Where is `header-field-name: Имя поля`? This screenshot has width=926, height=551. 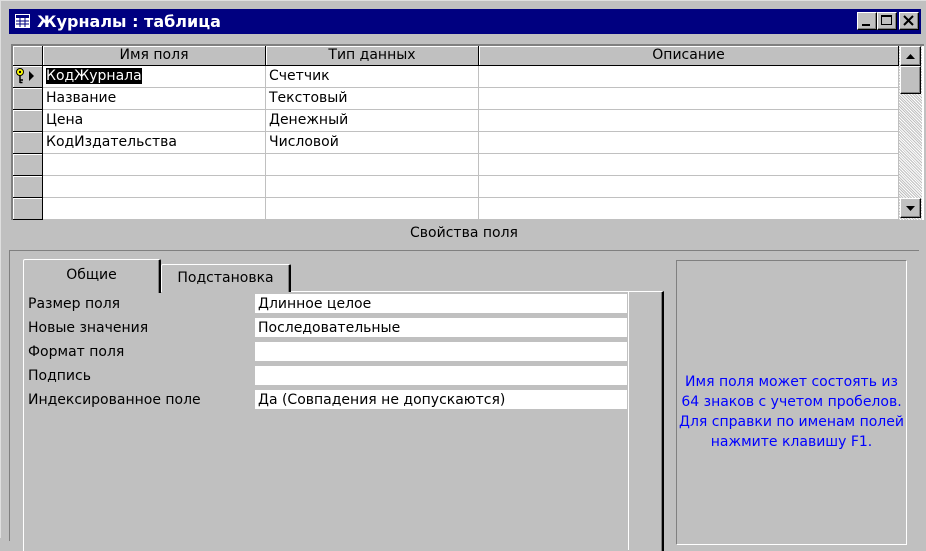
header-field-name: Имя поля is located at coordinates (154, 56).